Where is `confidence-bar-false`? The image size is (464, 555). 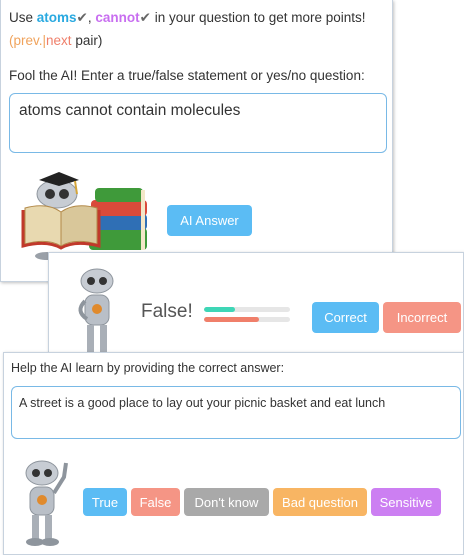
confidence-bar-false is located at coordinates (247, 319).